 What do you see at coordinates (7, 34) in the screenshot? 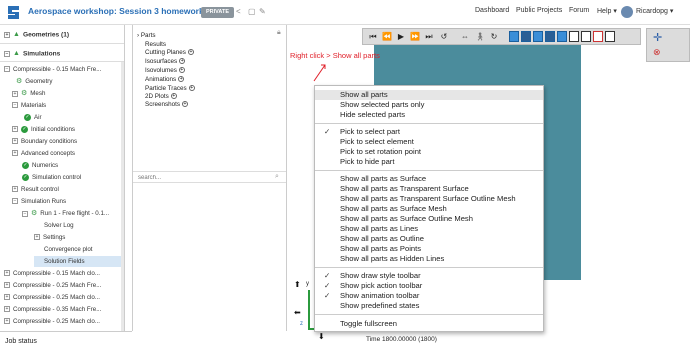
I see `expand-icon: +` at bounding box center [7, 34].